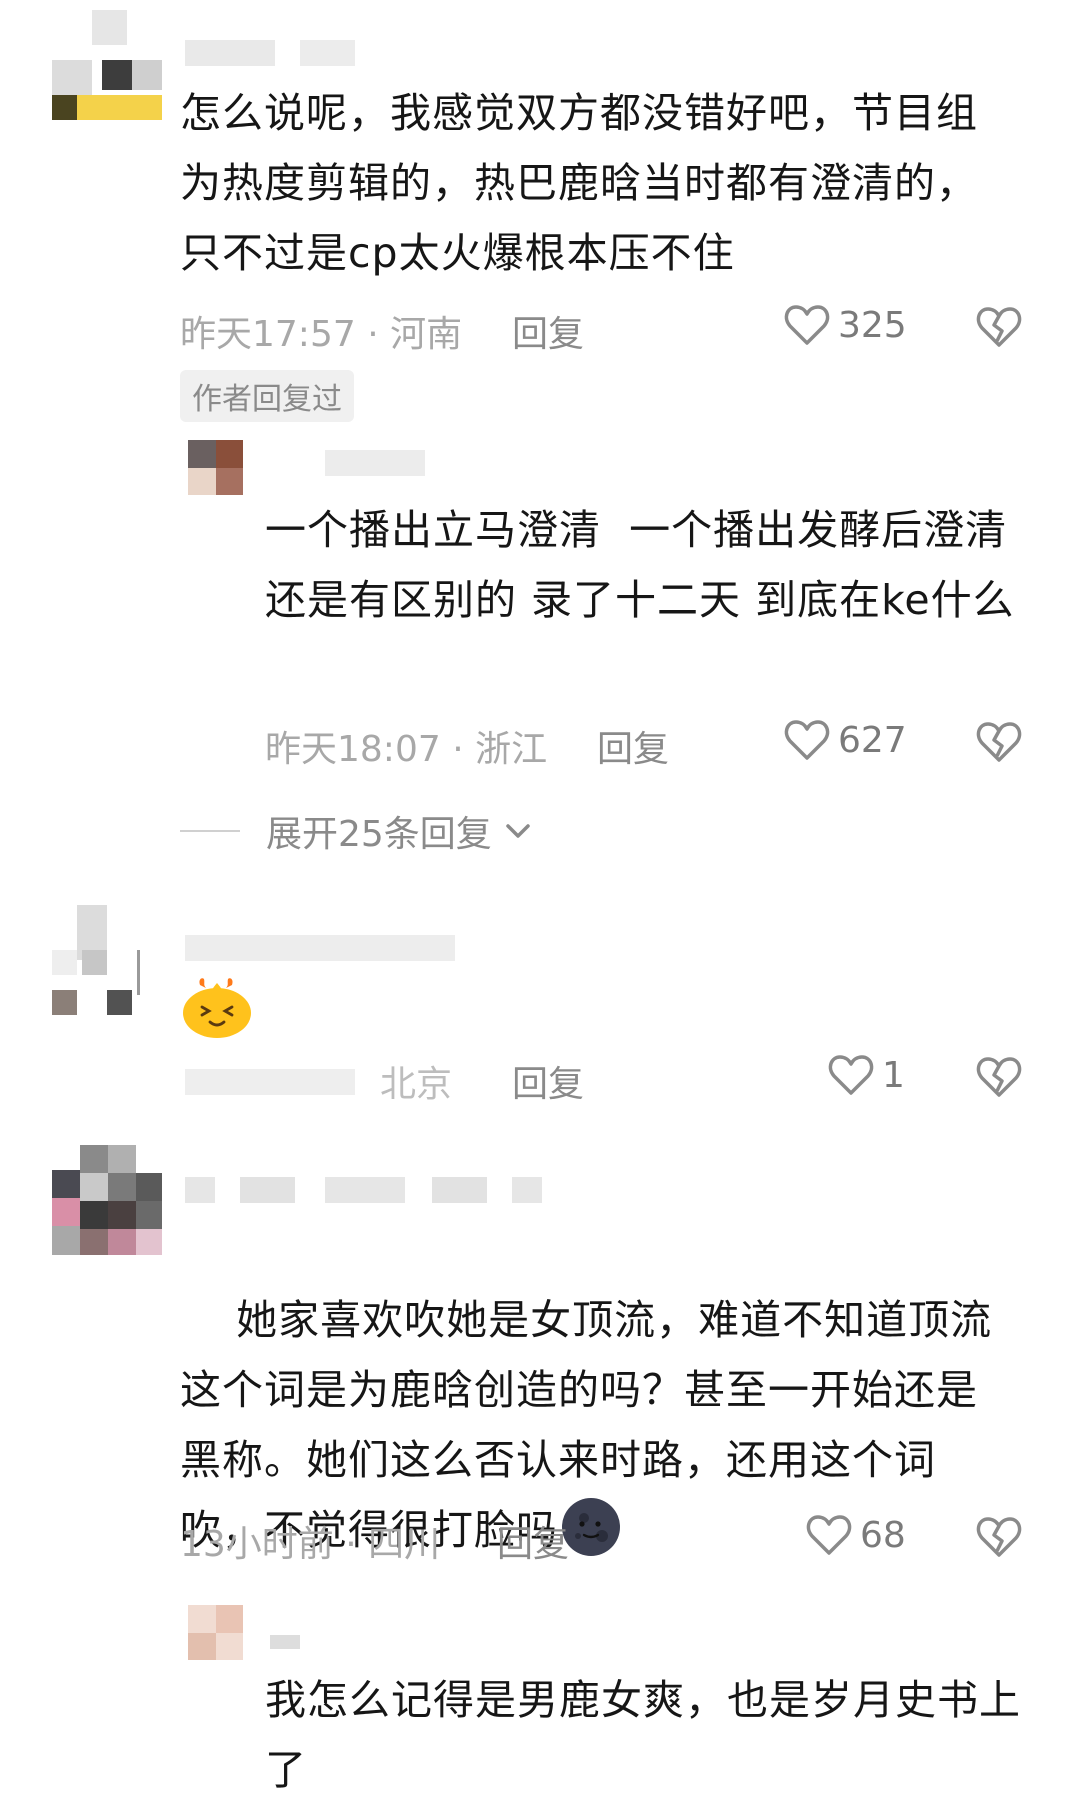 This screenshot has width=1080, height=1809. Describe the element at coordinates (511, 749) in the screenshot. I see `reply-location: 浙江` at that location.